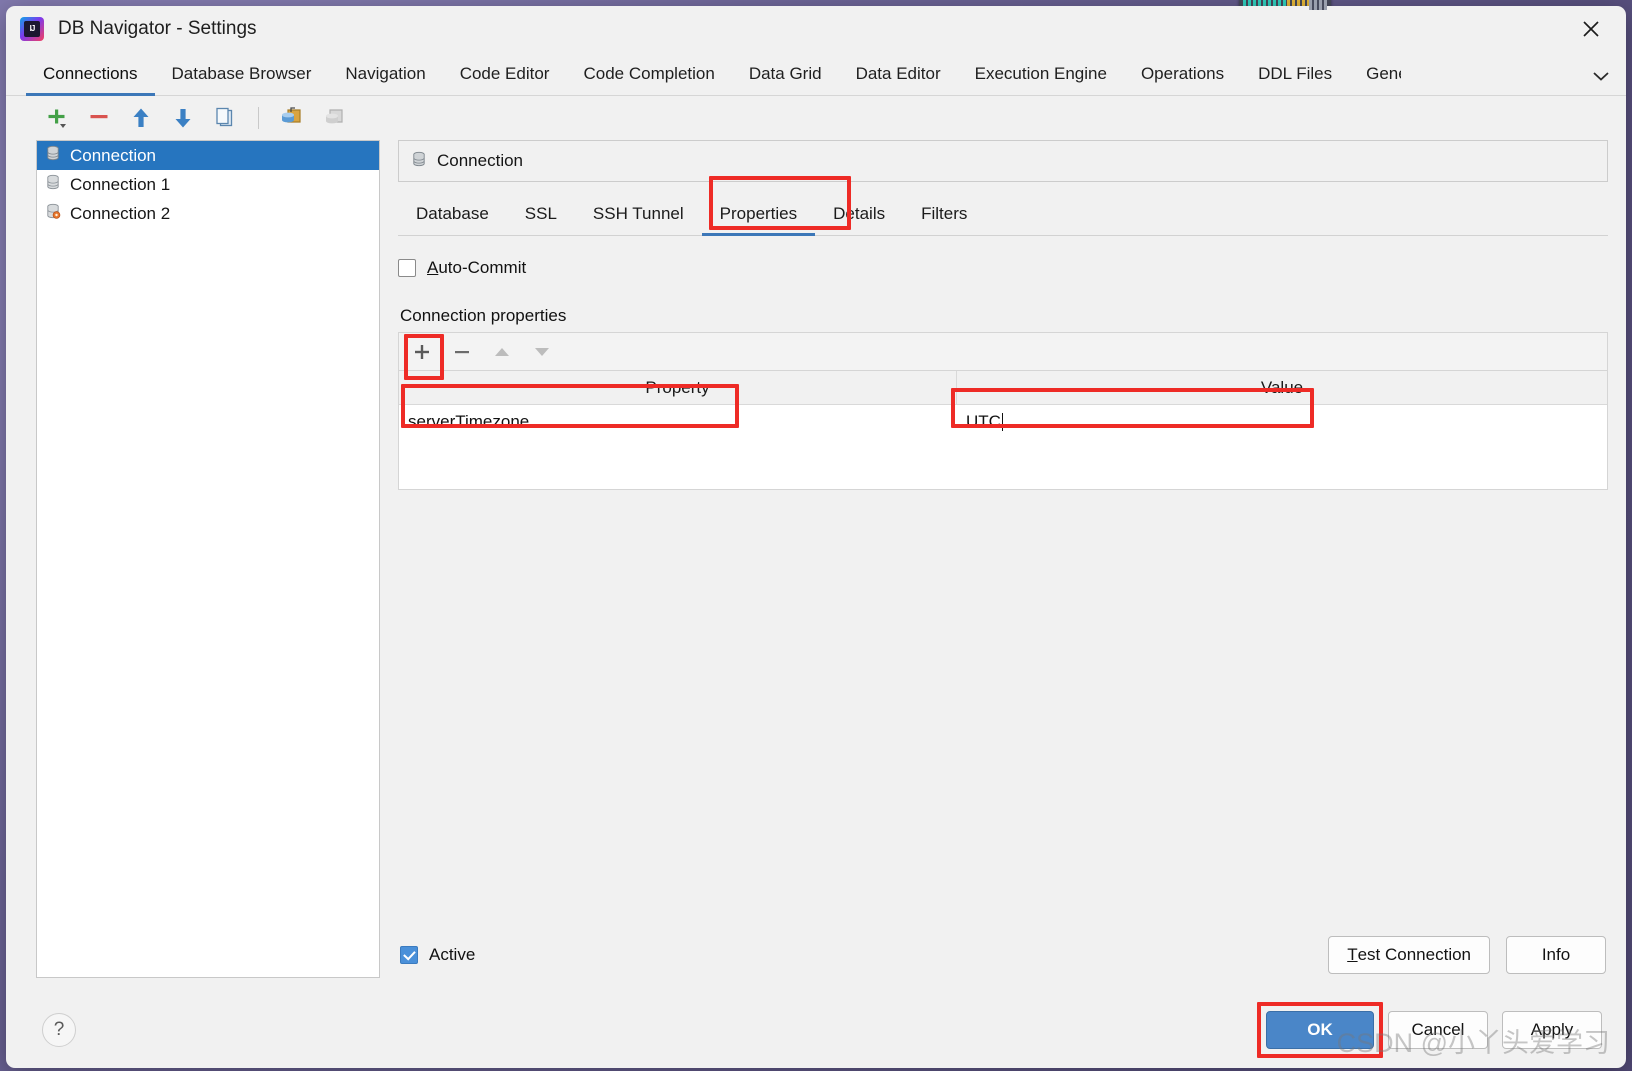 The image size is (1632, 1071). What do you see at coordinates (1282, 387) in the screenshot?
I see `column-header-value: Value` at bounding box center [1282, 387].